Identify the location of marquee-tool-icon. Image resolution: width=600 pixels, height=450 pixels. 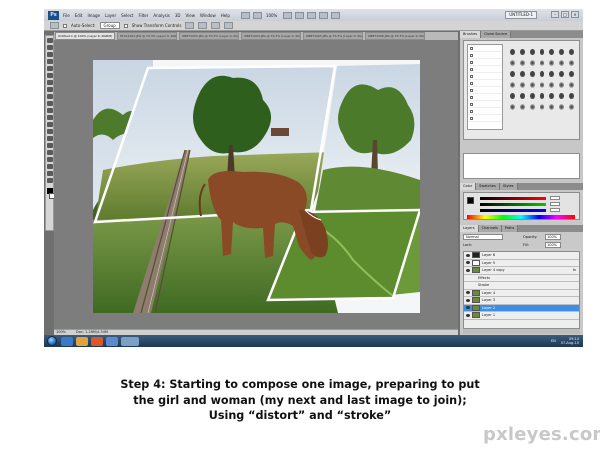
(49, 47).